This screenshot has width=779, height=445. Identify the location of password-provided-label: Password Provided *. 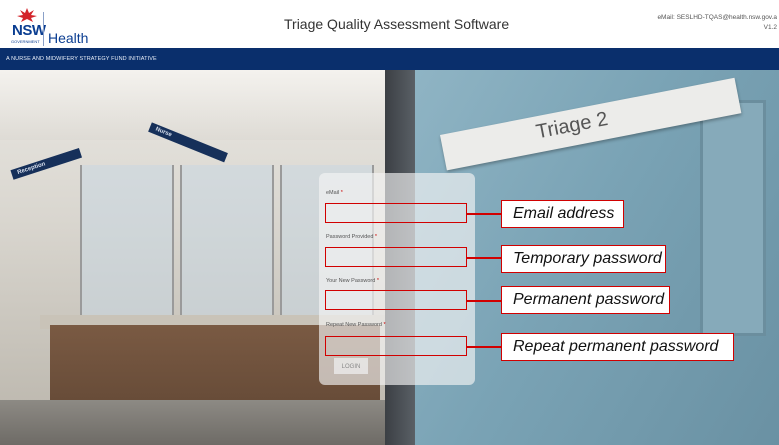
(351, 237).